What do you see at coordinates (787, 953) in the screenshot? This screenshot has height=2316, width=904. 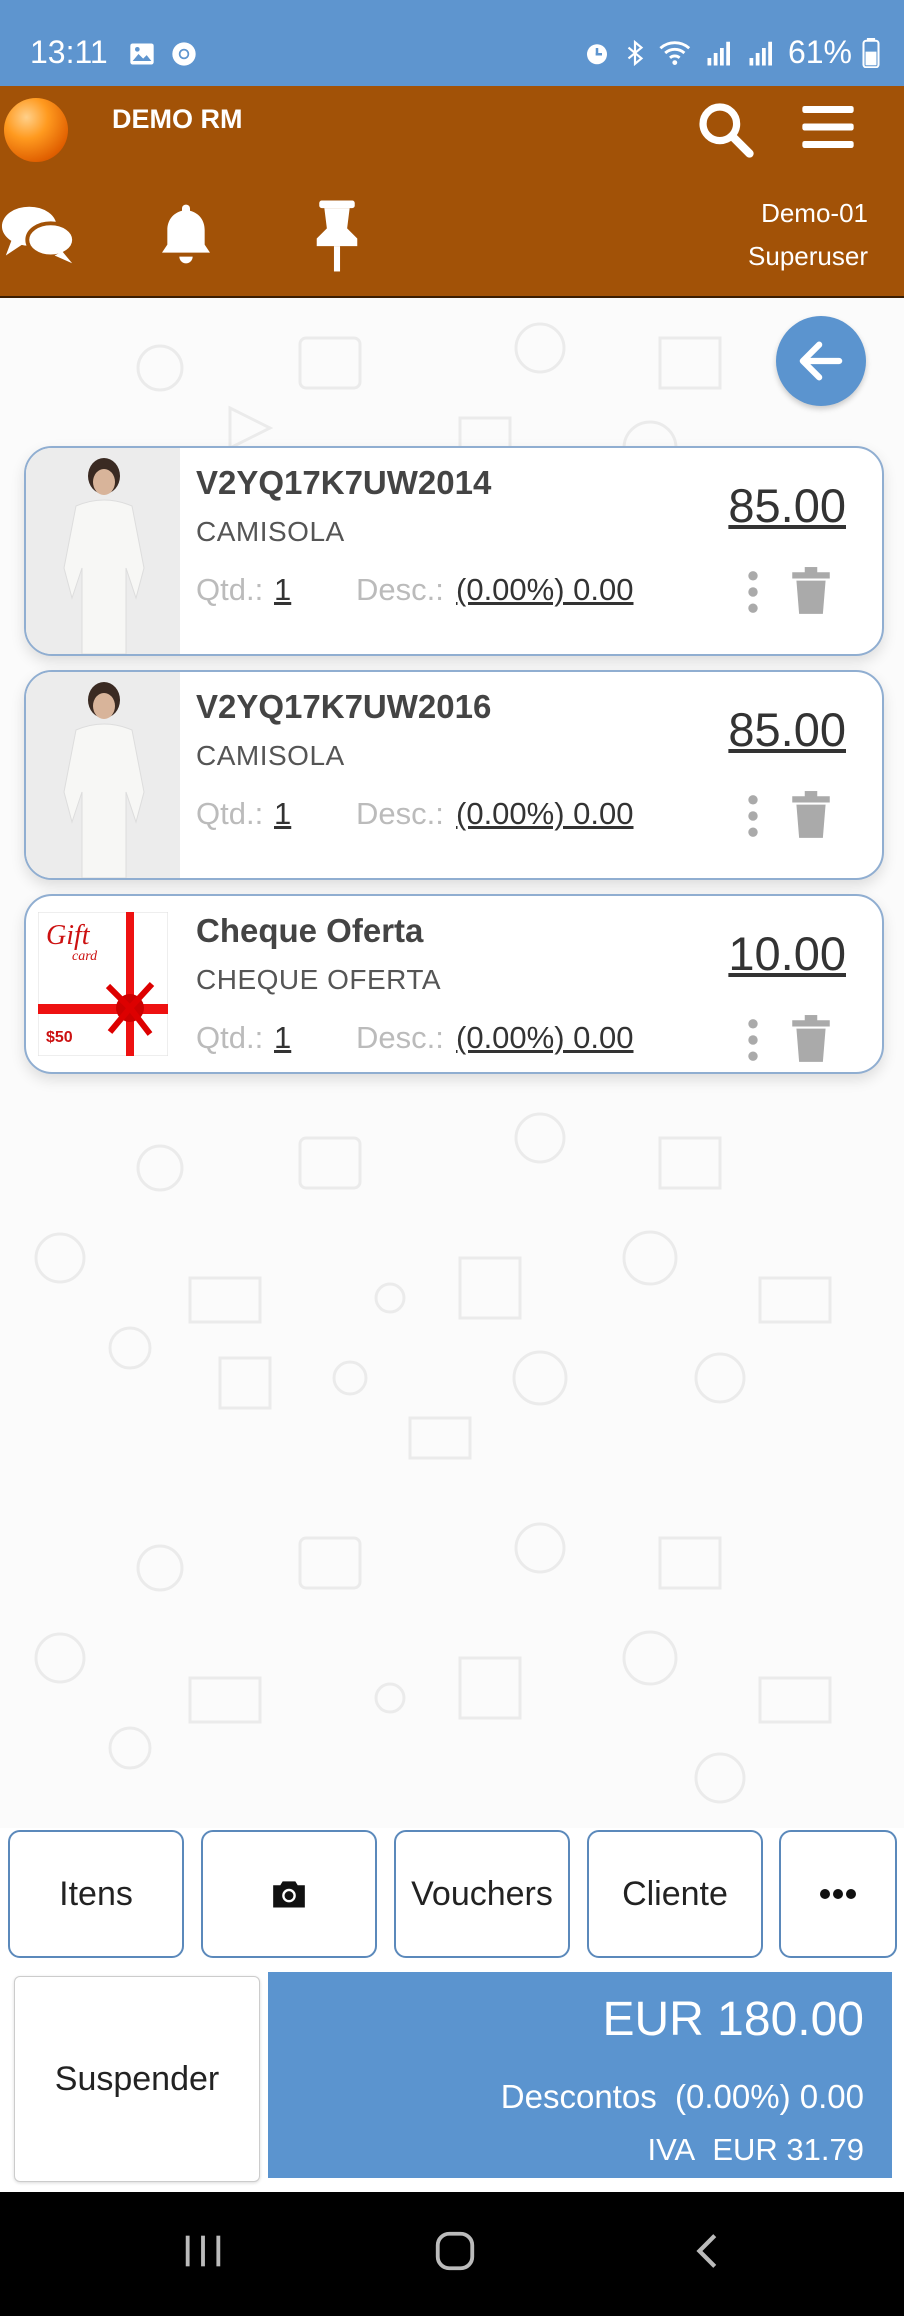 I see `item-price: 10.00` at bounding box center [787, 953].